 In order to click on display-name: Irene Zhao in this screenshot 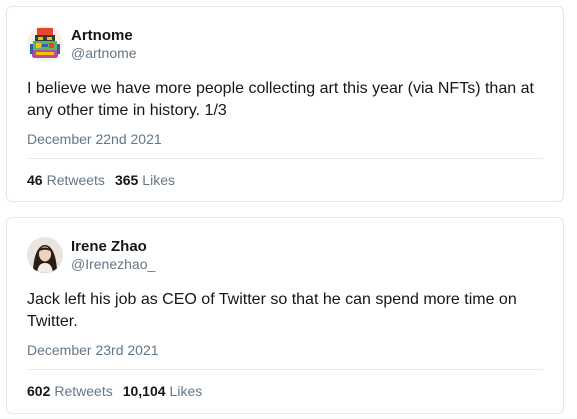, I will do `click(113, 247)`.